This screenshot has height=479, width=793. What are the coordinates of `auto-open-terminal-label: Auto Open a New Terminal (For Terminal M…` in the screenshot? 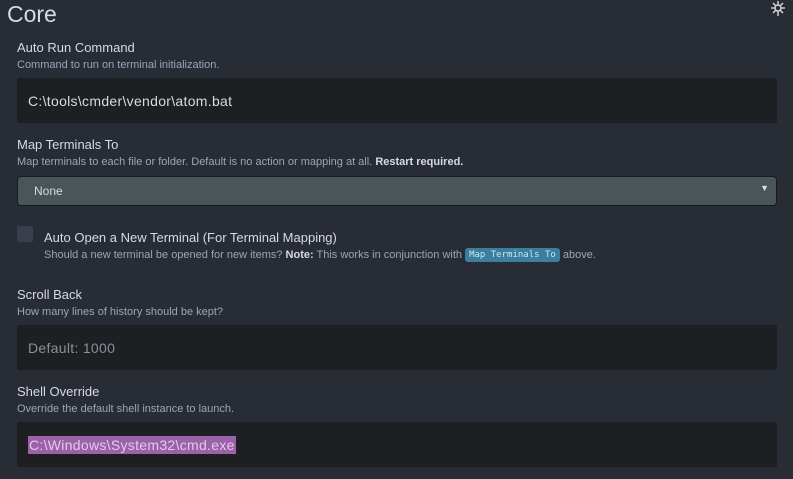 It's located at (190, 238).